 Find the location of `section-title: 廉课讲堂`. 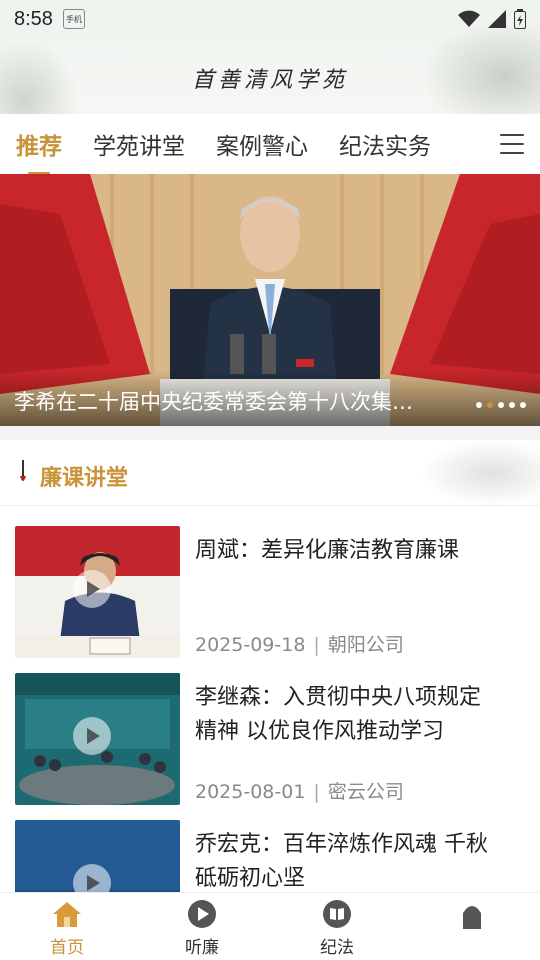

section-title: 廉课讲堂 is located at coordinates (84, 478).